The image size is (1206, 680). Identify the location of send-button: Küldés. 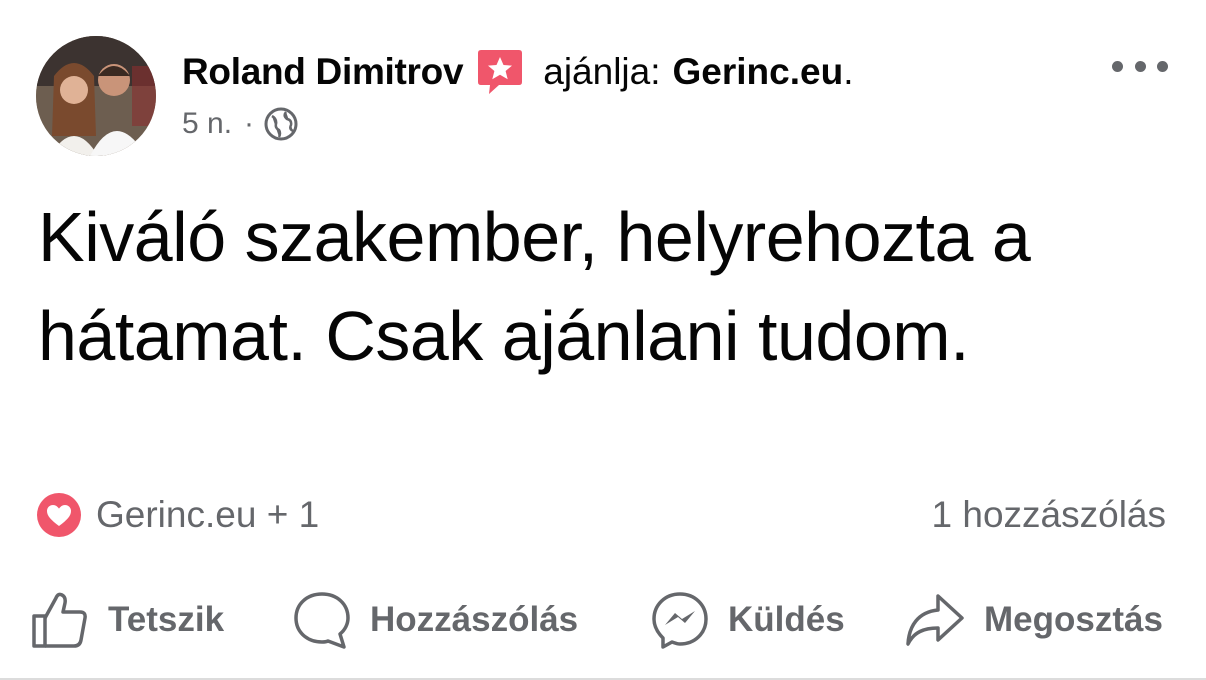
(747, 620).